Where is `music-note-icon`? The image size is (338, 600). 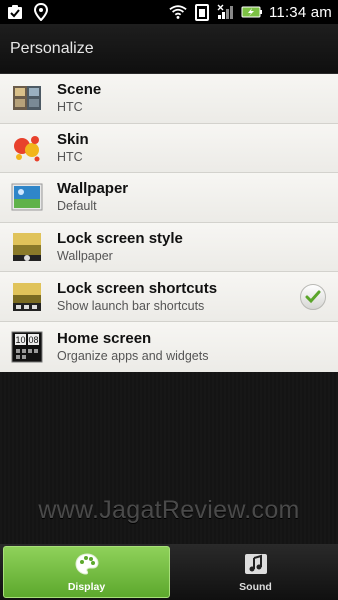 music-note-icon is located at coordinates (256, 564).